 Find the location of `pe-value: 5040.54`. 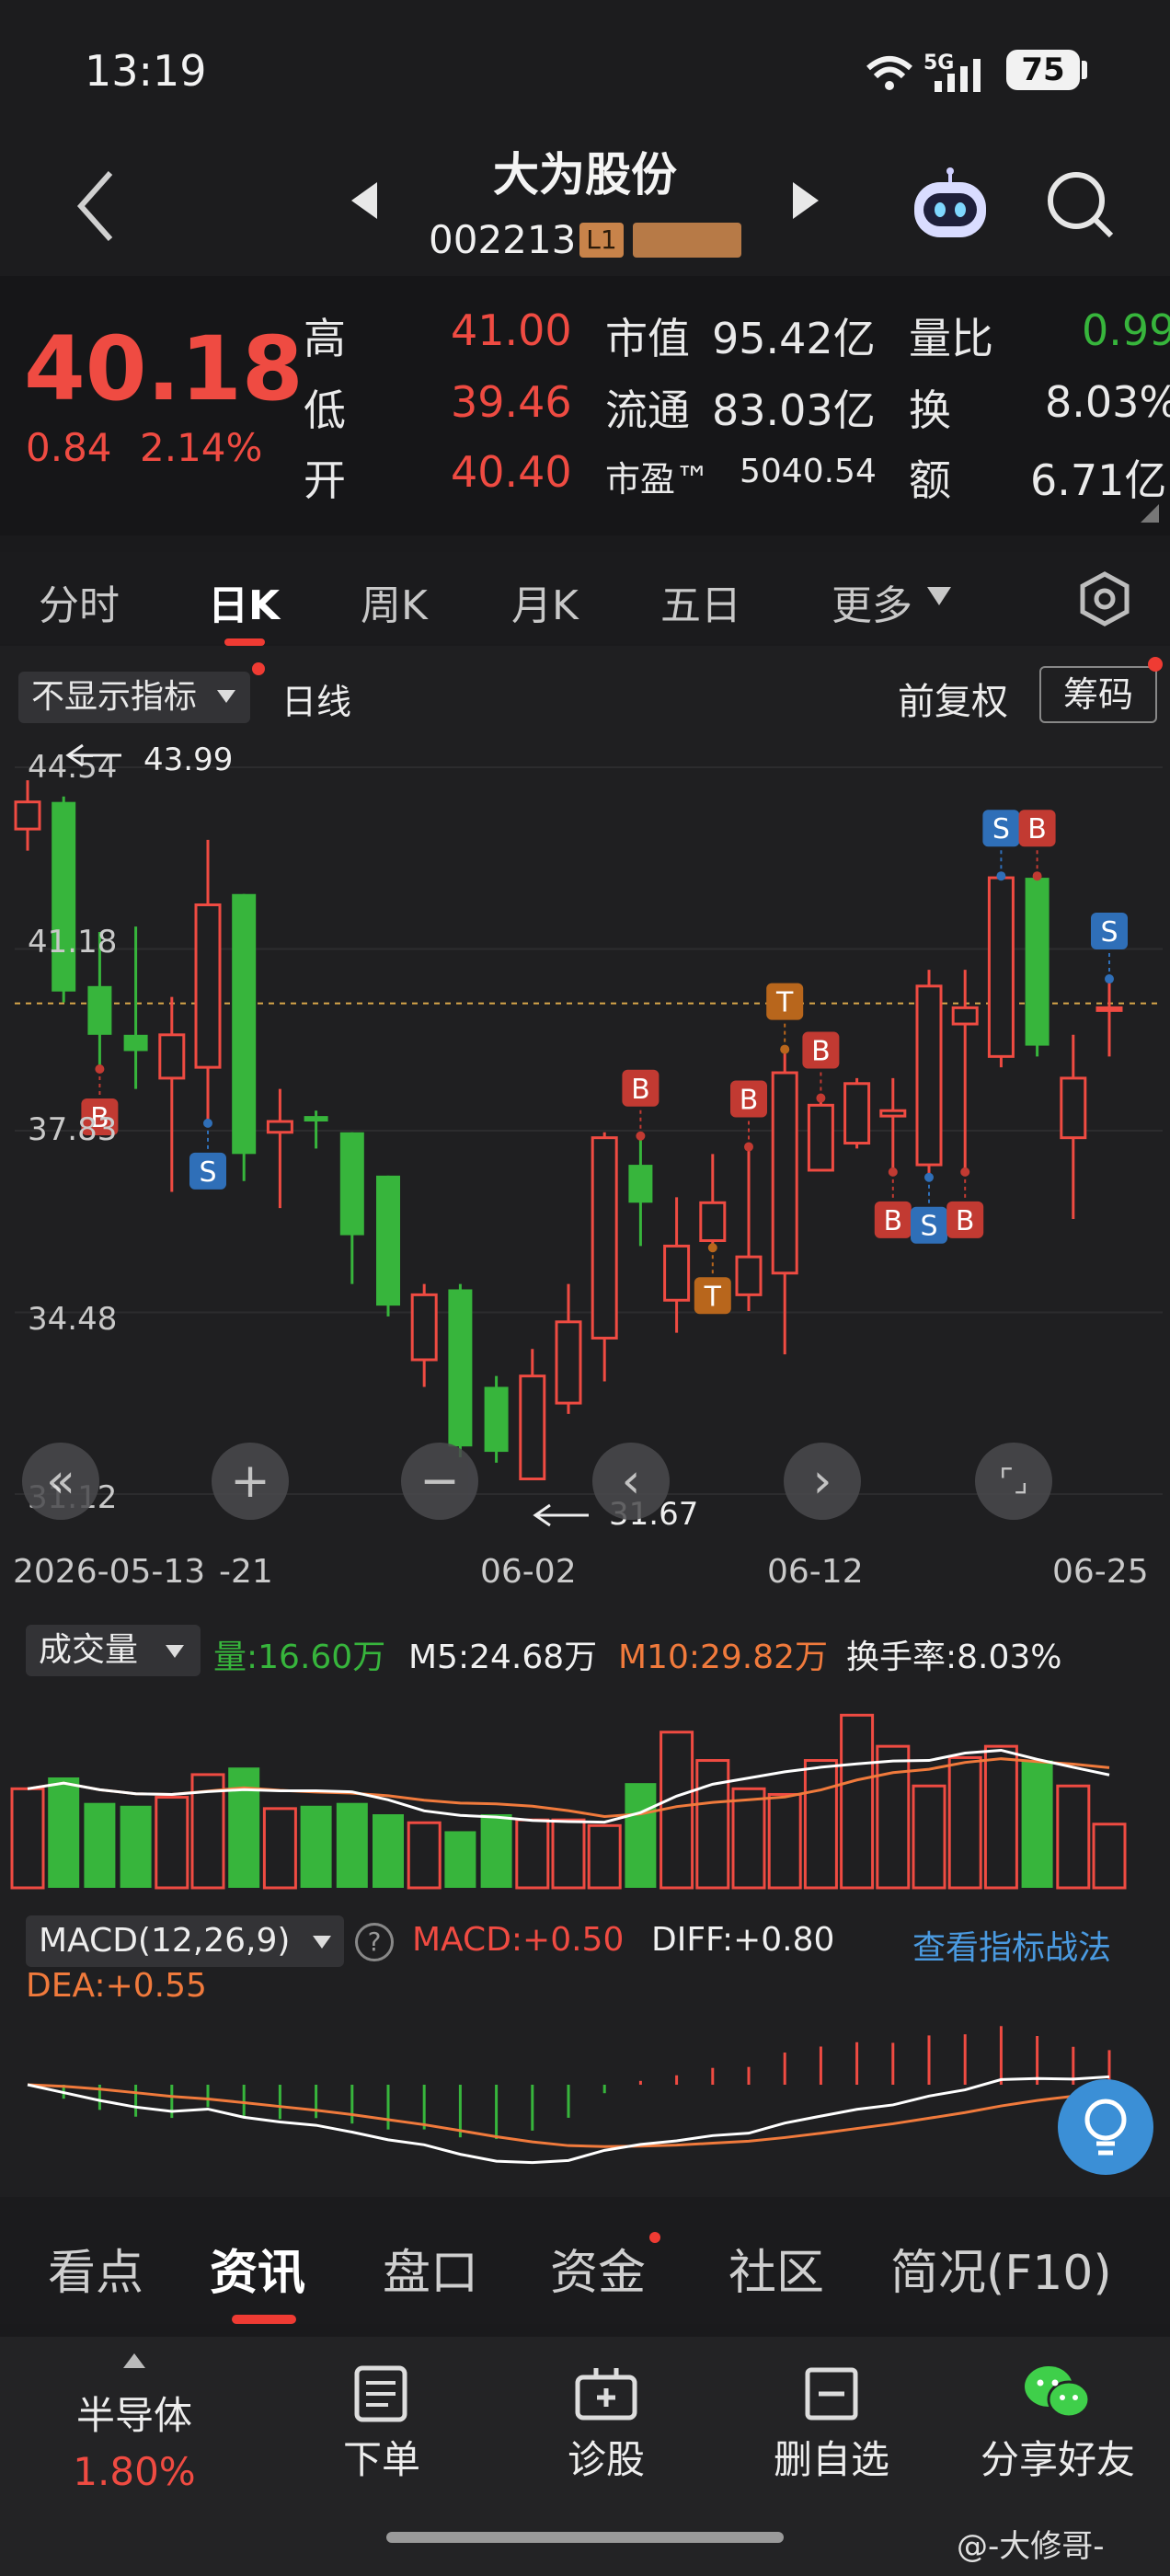

pe-value: 5040.54 is located at coordinates (808, 471).